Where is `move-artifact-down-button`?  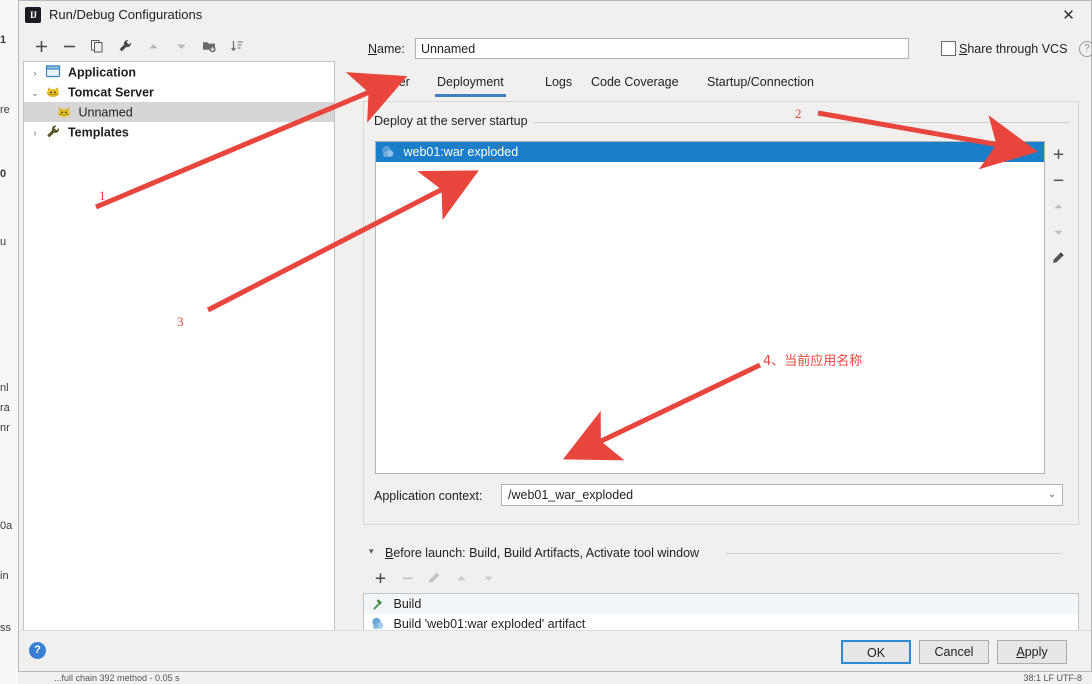 move-artifact-down-button is located at coordinates (1058, 232).